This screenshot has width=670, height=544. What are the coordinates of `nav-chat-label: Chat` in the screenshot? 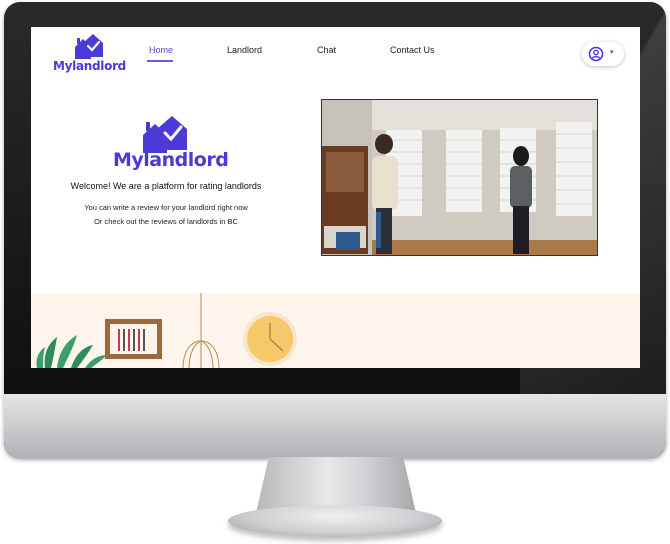 It's located at (327, 50).